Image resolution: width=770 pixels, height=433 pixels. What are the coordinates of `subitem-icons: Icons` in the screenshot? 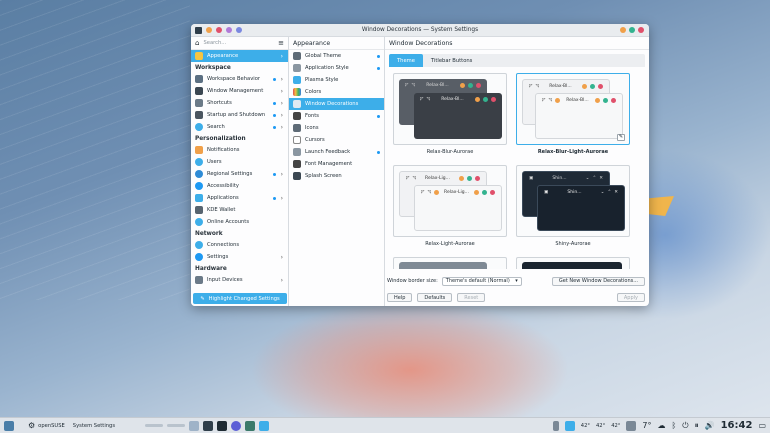 It's located at (336, 128).